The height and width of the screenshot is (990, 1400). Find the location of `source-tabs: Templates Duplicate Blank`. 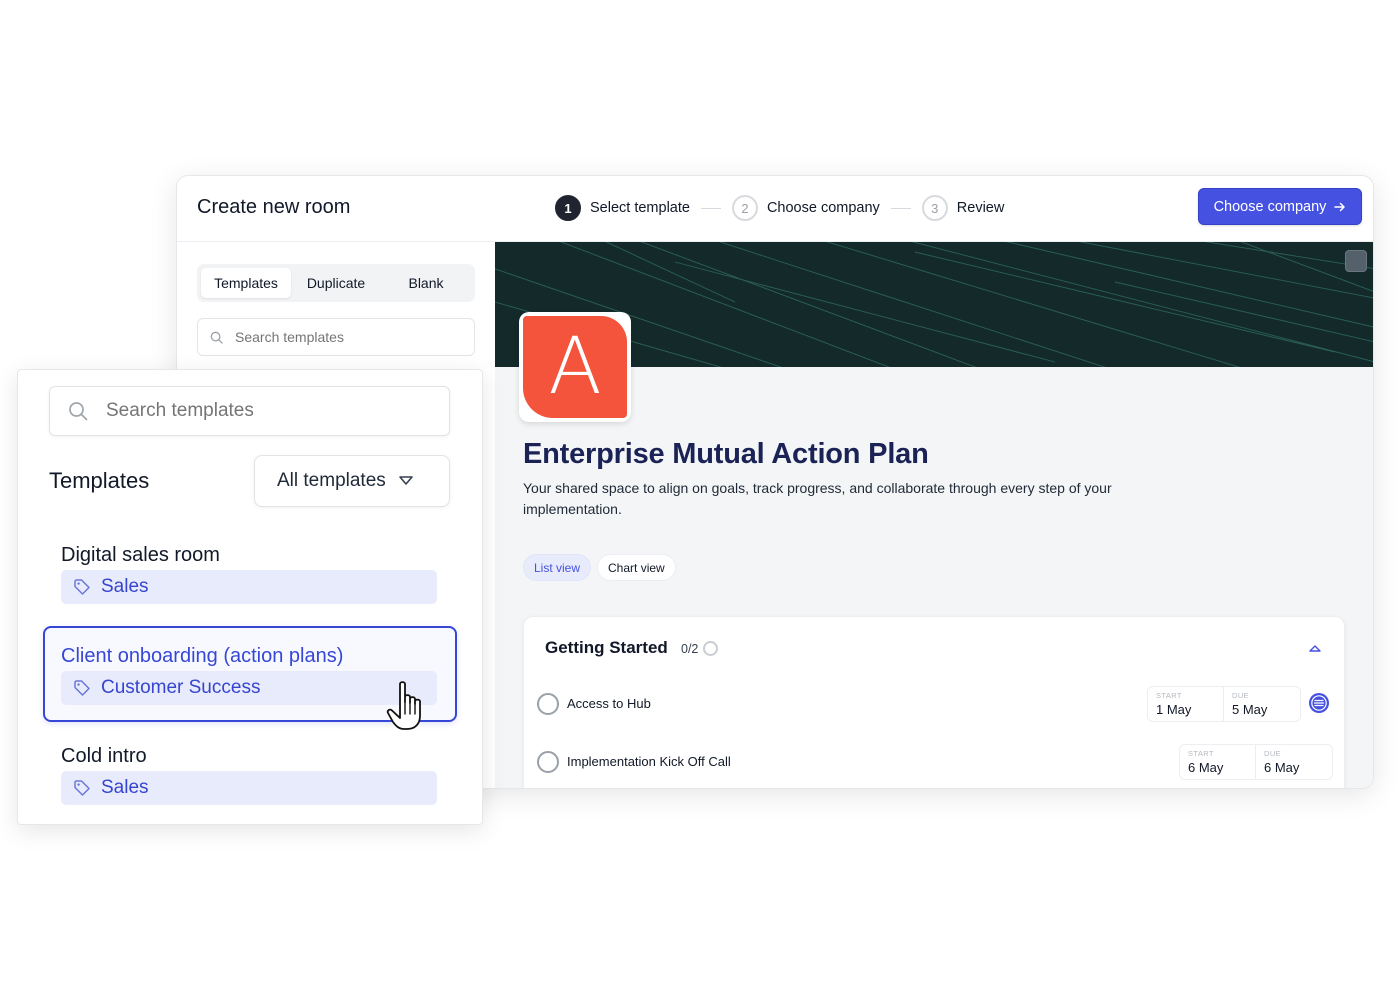

source-tabs: Templates Duplicate Blank is located at coordinates (336, 283).